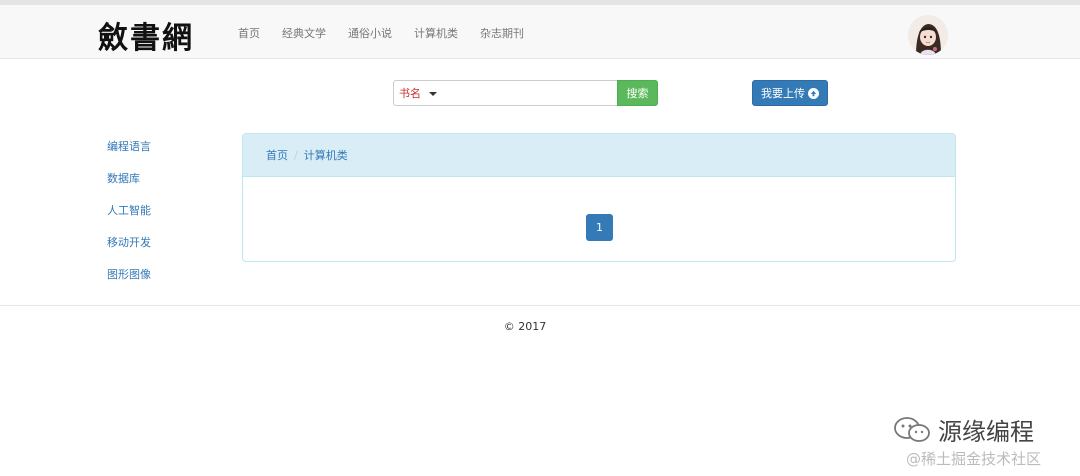  I want to click on breadcrumb: 首页 / 计算机类, so click(599, 155).